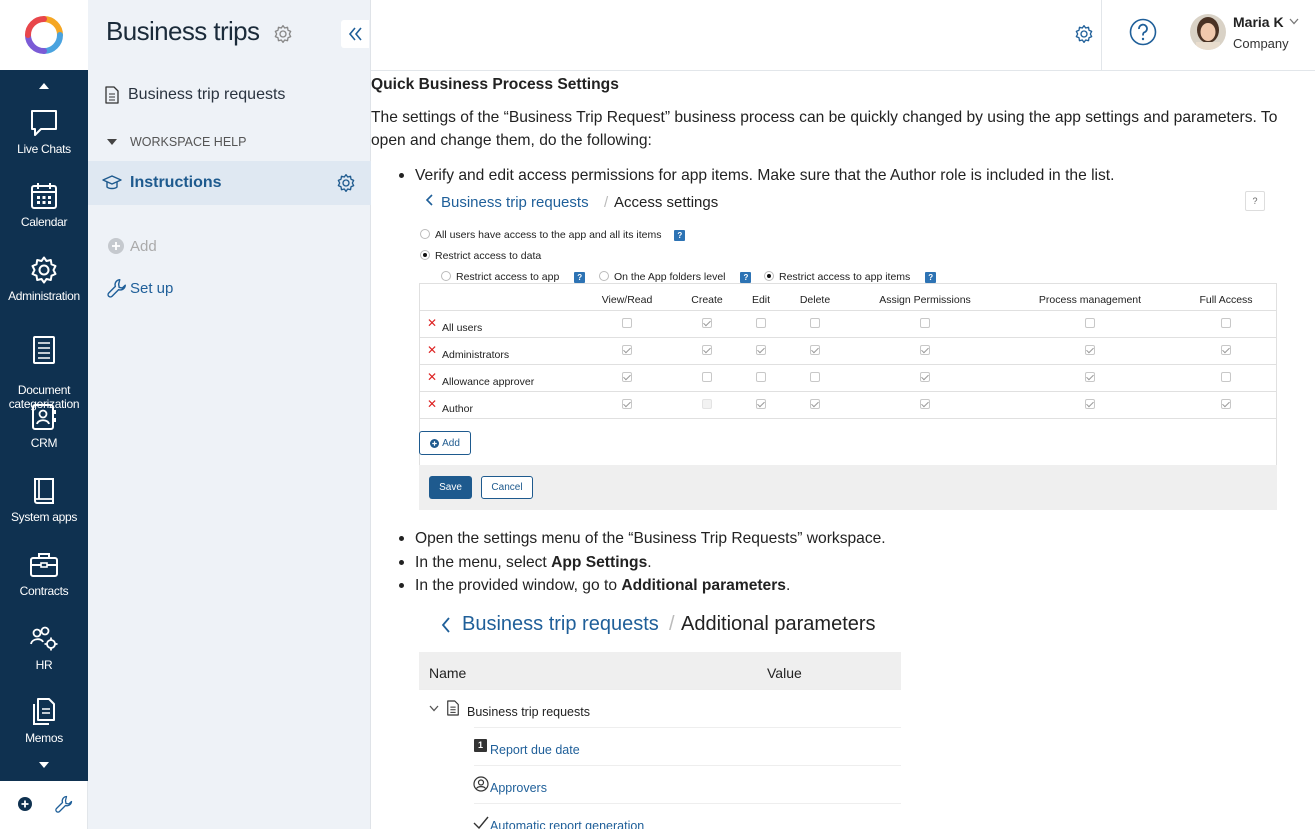  Describe the element at coordinates (112, 182) in the screenshot. I see `graduation-cap-icon` at that location.